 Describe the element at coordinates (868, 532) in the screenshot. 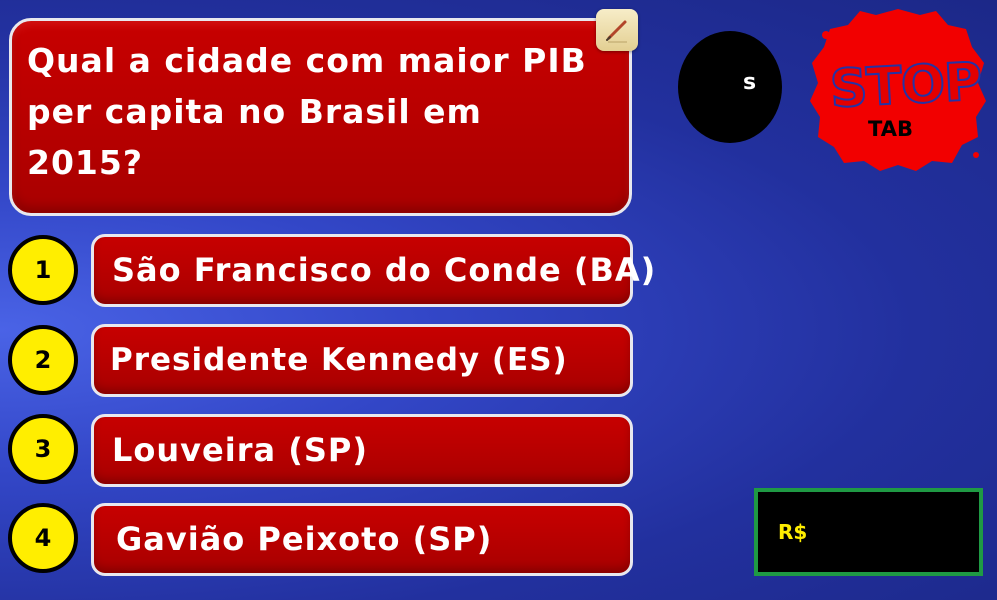

I see `prize-display: R$` at that location.